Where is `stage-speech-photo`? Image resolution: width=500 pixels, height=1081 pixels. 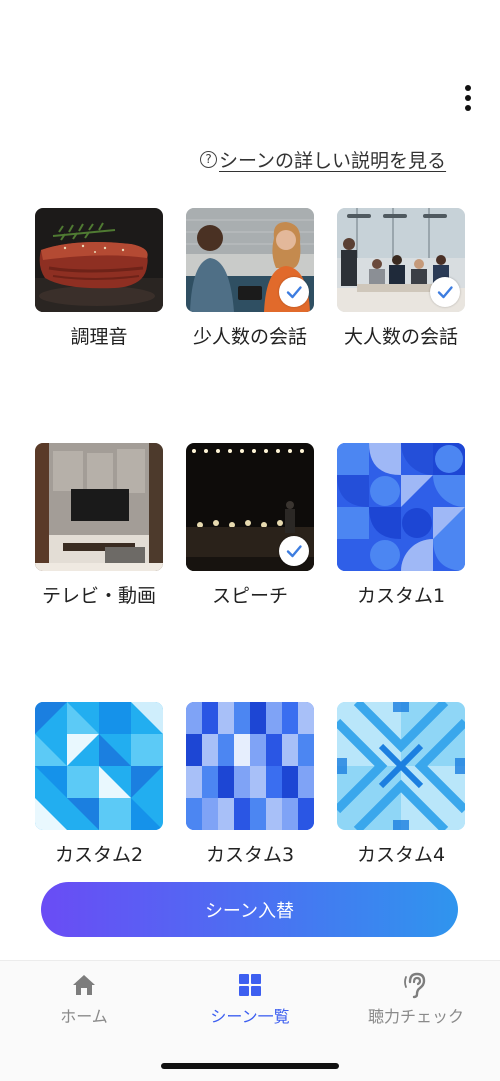
stage-speech-photo is located at coordinates (250, 507).